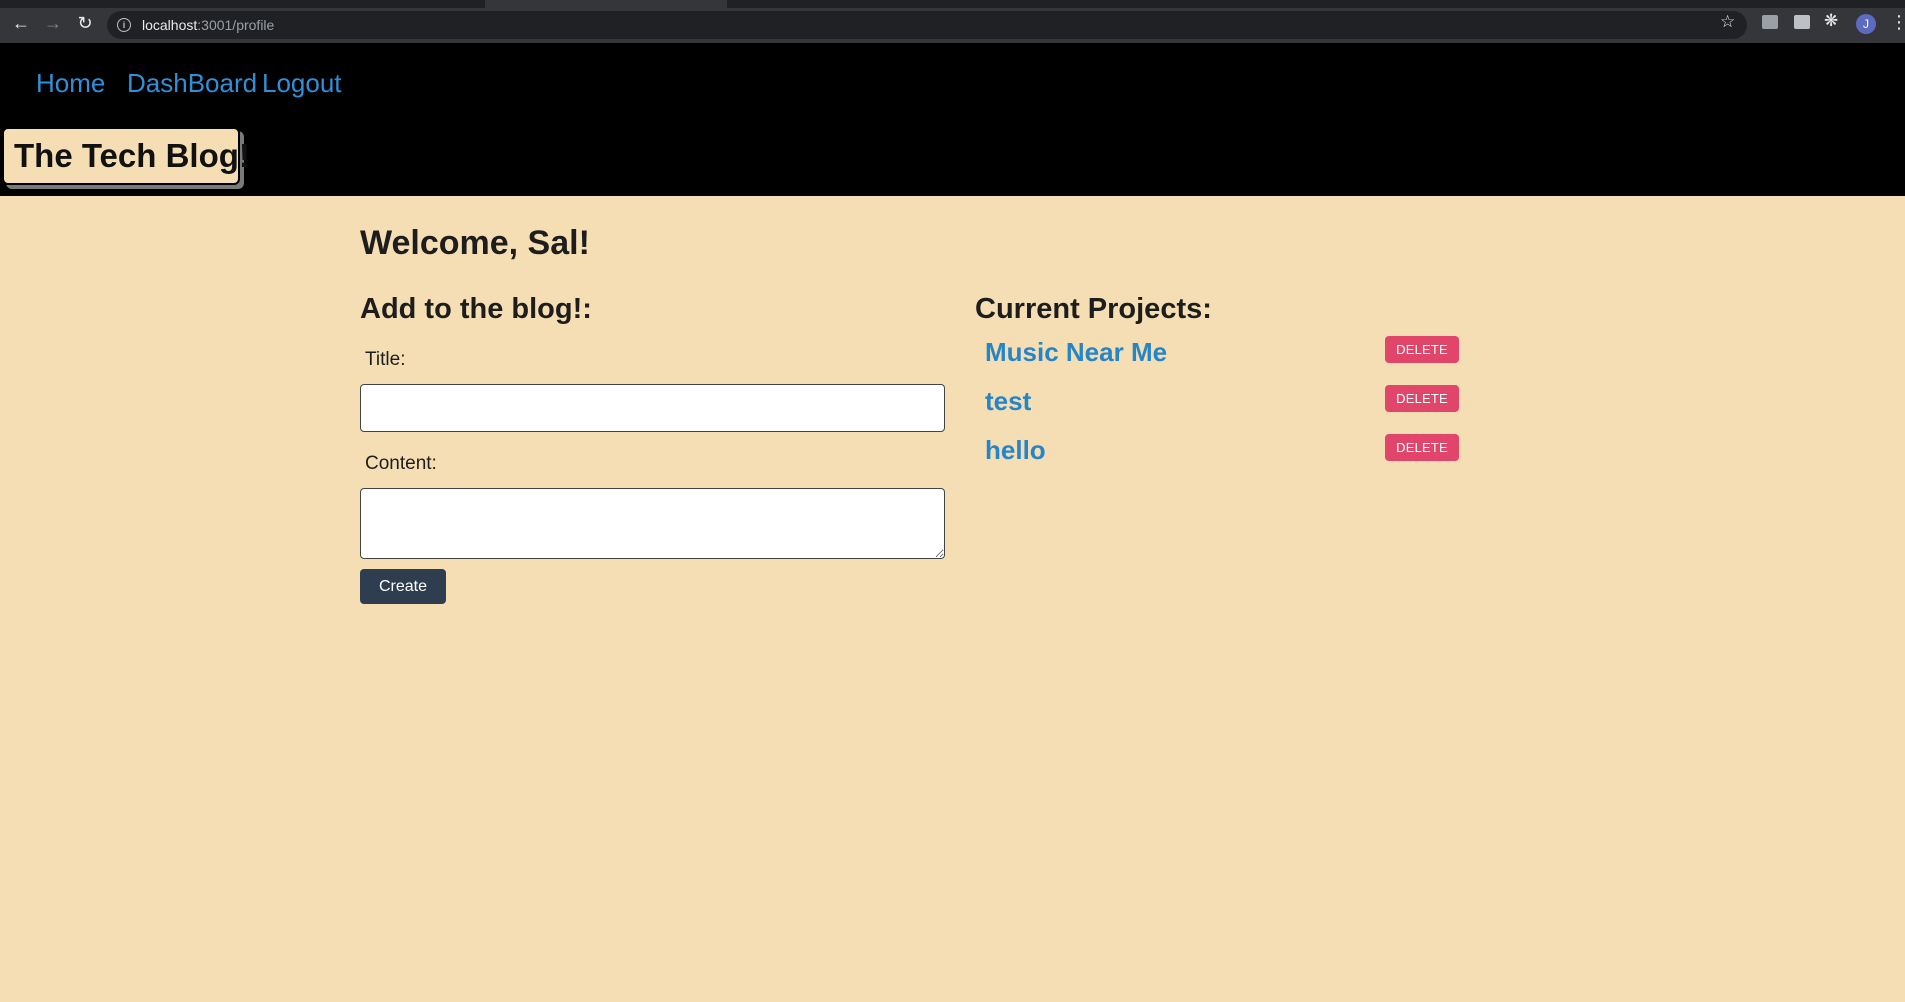  I want to click on reload-icon: ↻, so click(85, 23).